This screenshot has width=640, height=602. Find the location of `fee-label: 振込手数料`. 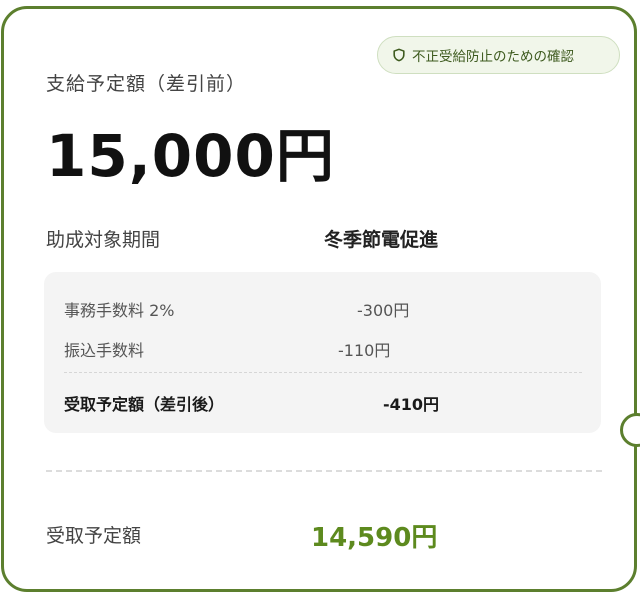

fee-label: 振込手数料 is located at coordinates (104, 350).